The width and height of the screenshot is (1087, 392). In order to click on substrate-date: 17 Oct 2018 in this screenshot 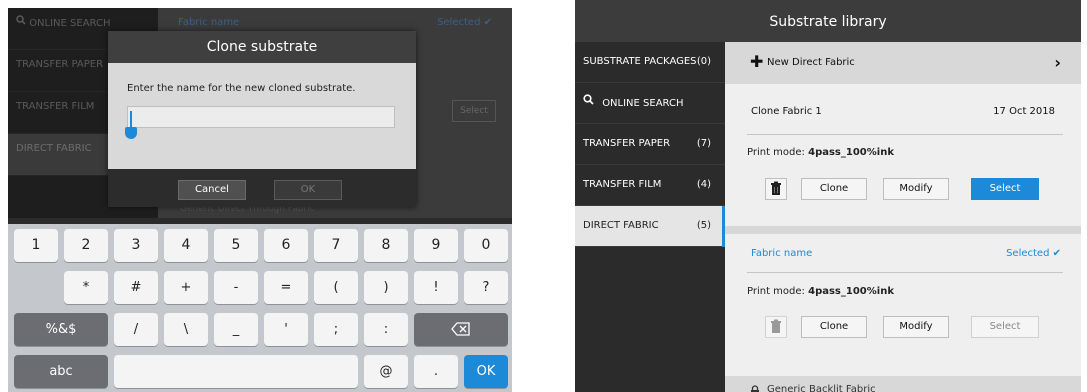, I will do `click(1024, 111)`.